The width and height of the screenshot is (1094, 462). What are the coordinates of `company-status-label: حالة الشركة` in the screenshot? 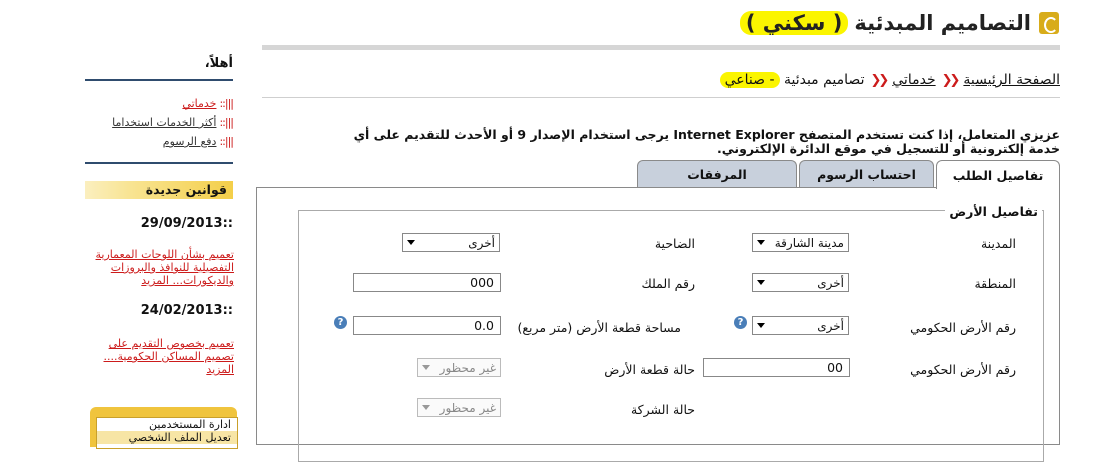 It's located at (662, 409).